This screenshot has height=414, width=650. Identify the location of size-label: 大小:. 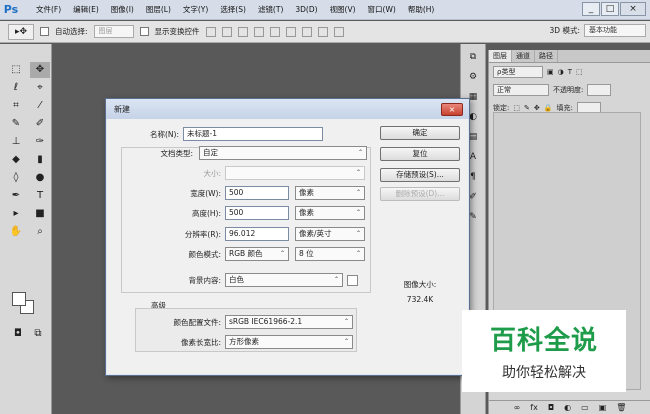
(212, 173).